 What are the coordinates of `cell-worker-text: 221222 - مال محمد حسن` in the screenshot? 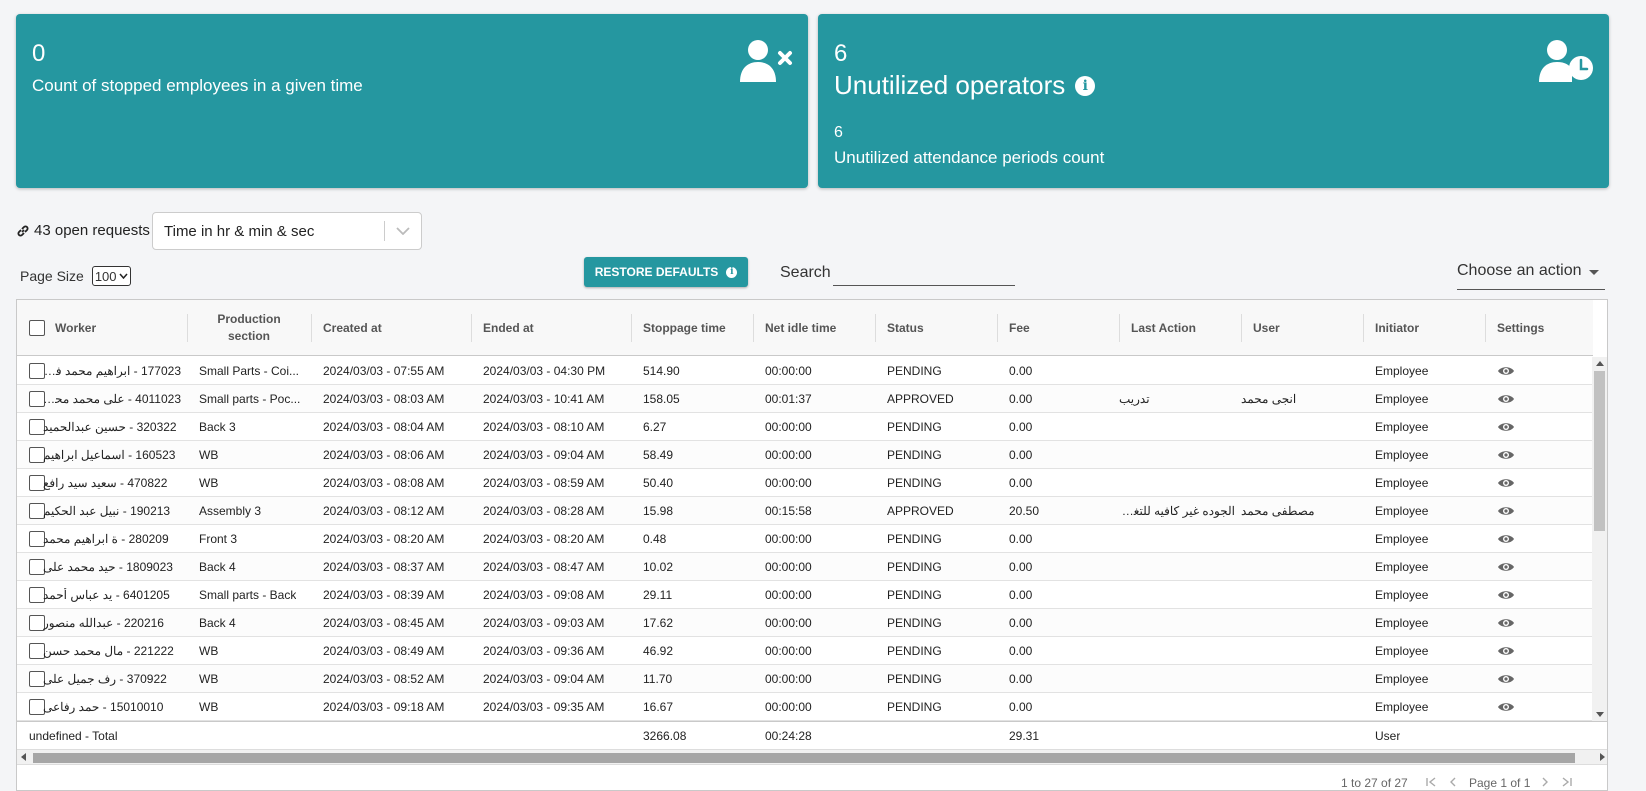 It's located at (108, 650).